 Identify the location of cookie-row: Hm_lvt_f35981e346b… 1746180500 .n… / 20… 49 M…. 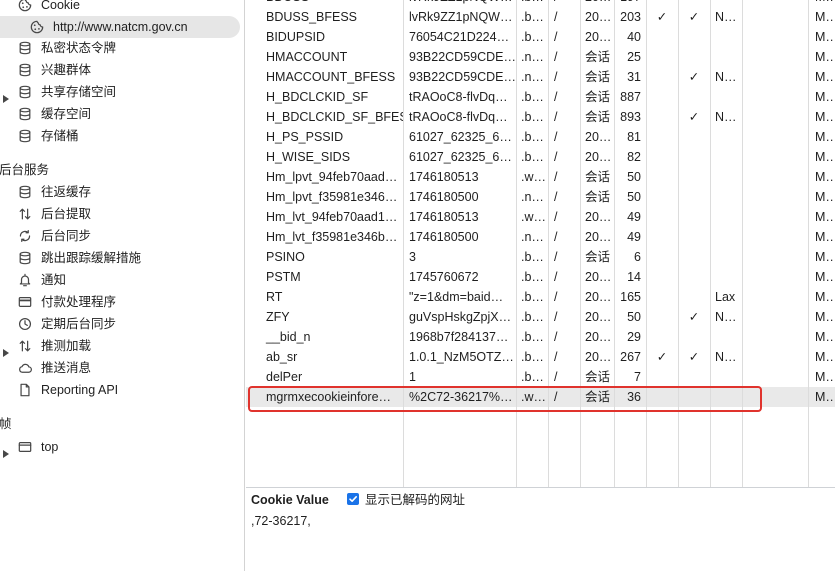
(540, 237).